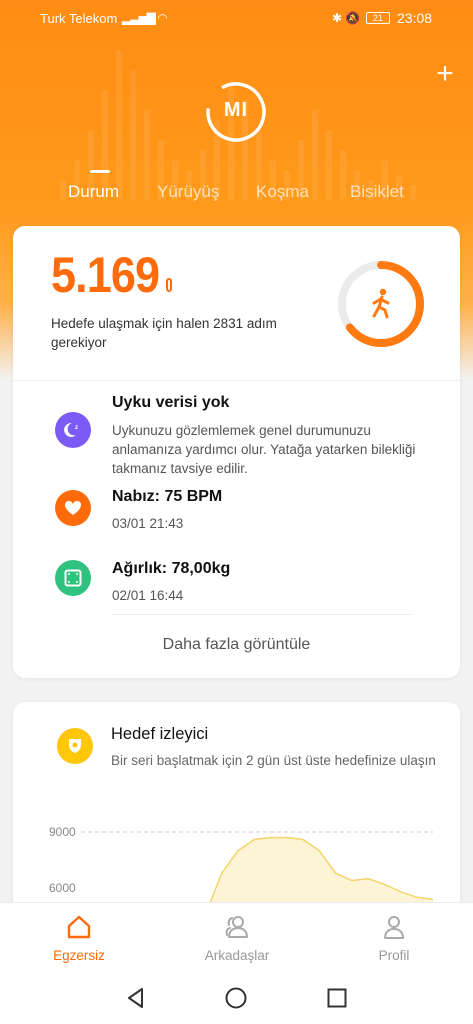 This screenshot has height=1024, width=473. Describe the element at coordinates (236, 645) in the screenshot. I see `view-more-button: Daha fazla görüntüle` at that location.